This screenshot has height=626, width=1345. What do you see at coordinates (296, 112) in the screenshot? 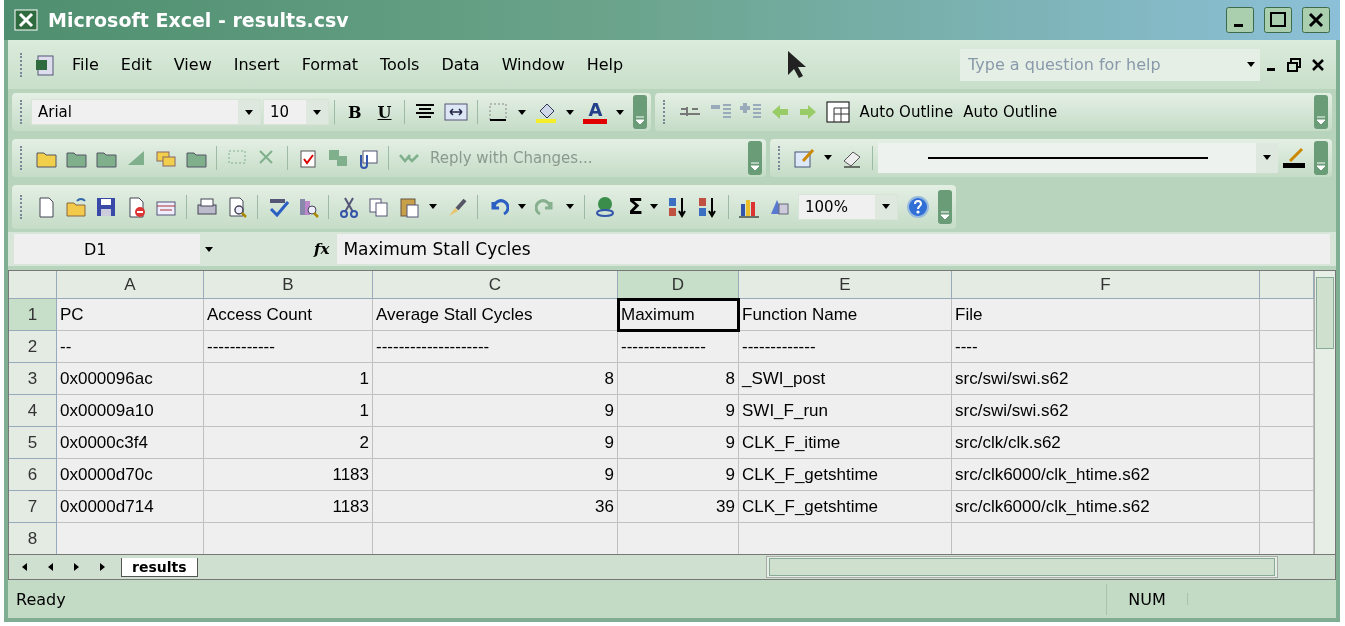
I see `font-size-field: 10` at bounding box center [296, 112].